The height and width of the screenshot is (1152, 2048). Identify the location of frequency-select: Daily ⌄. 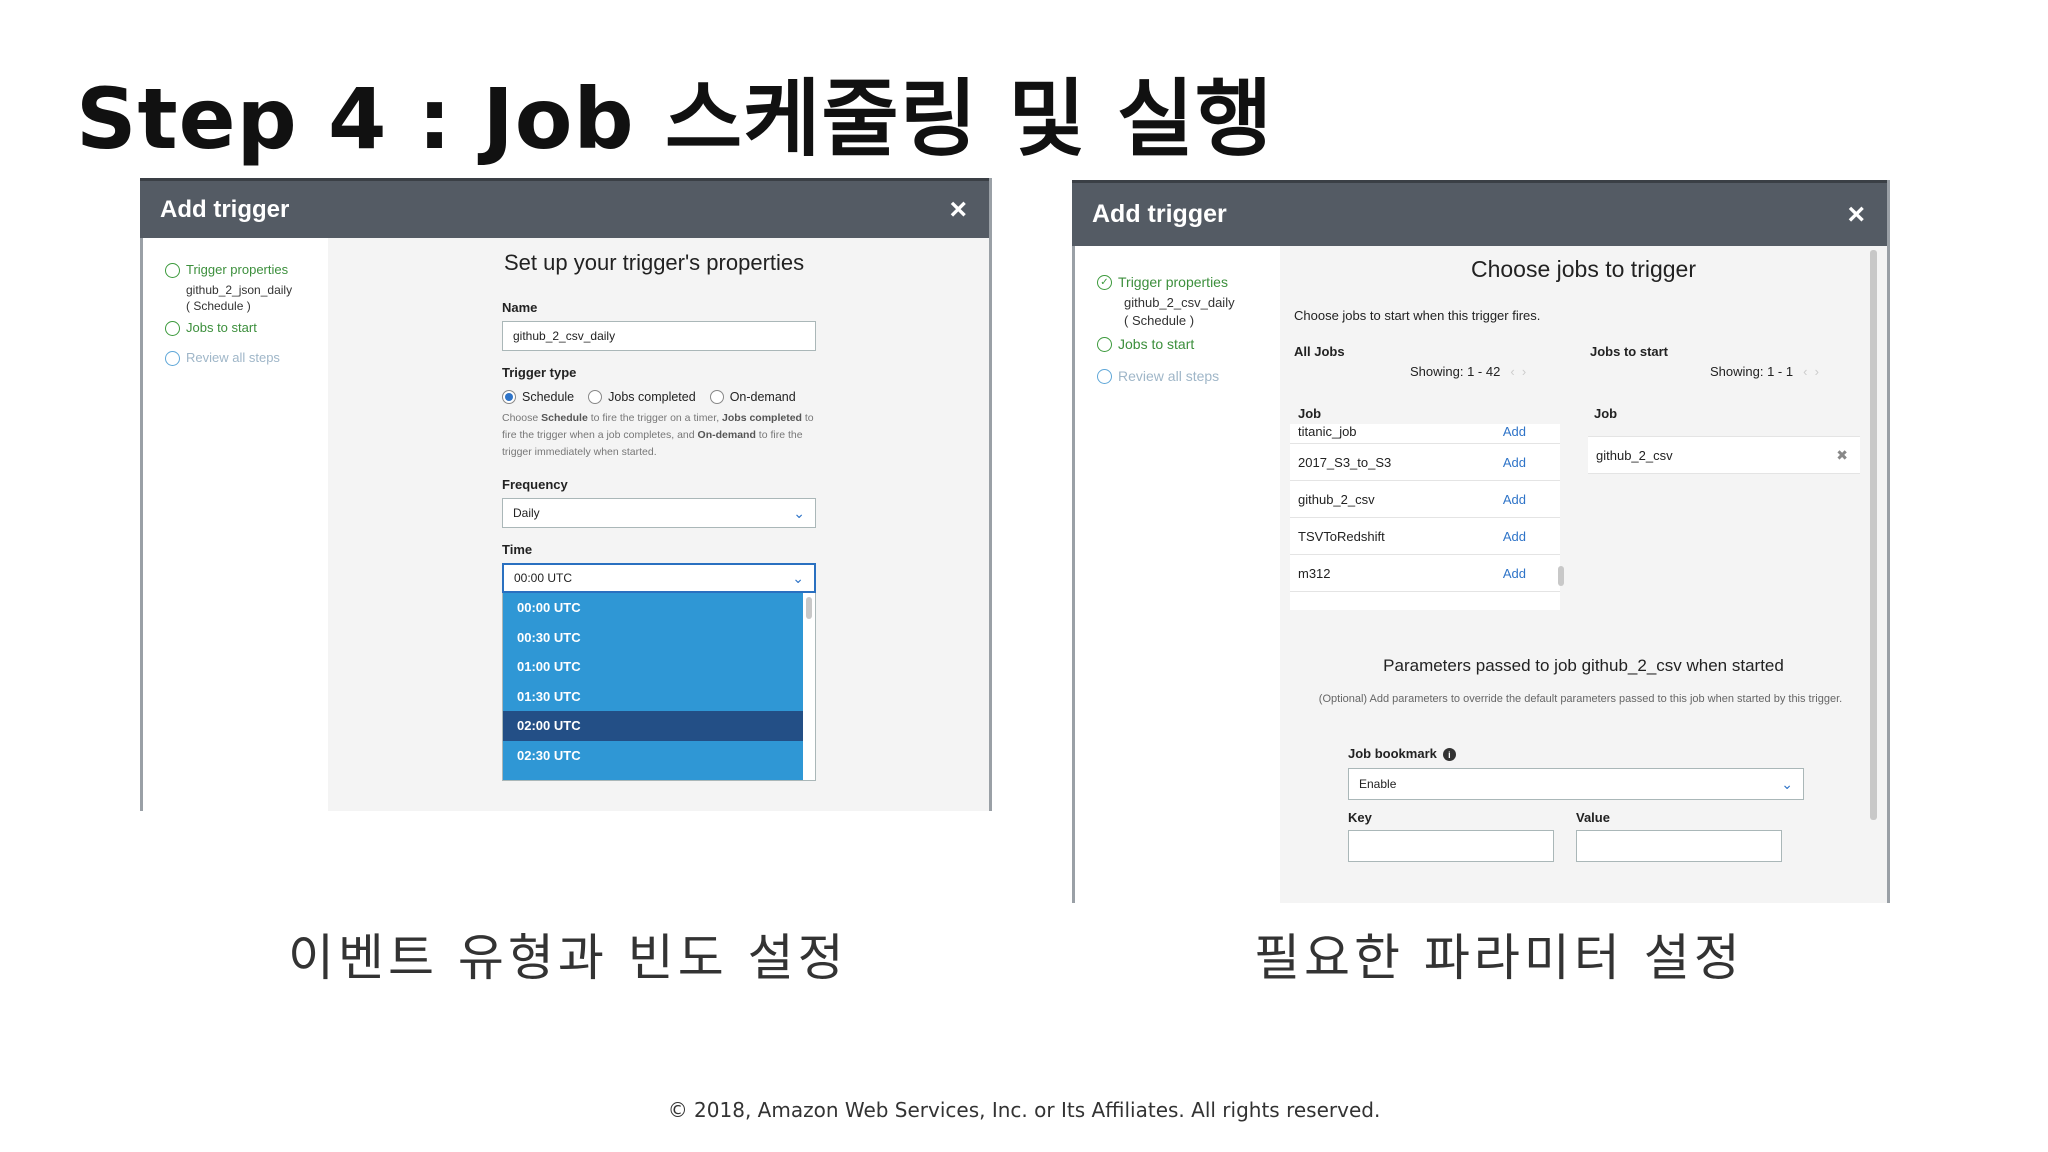
(659, 513).